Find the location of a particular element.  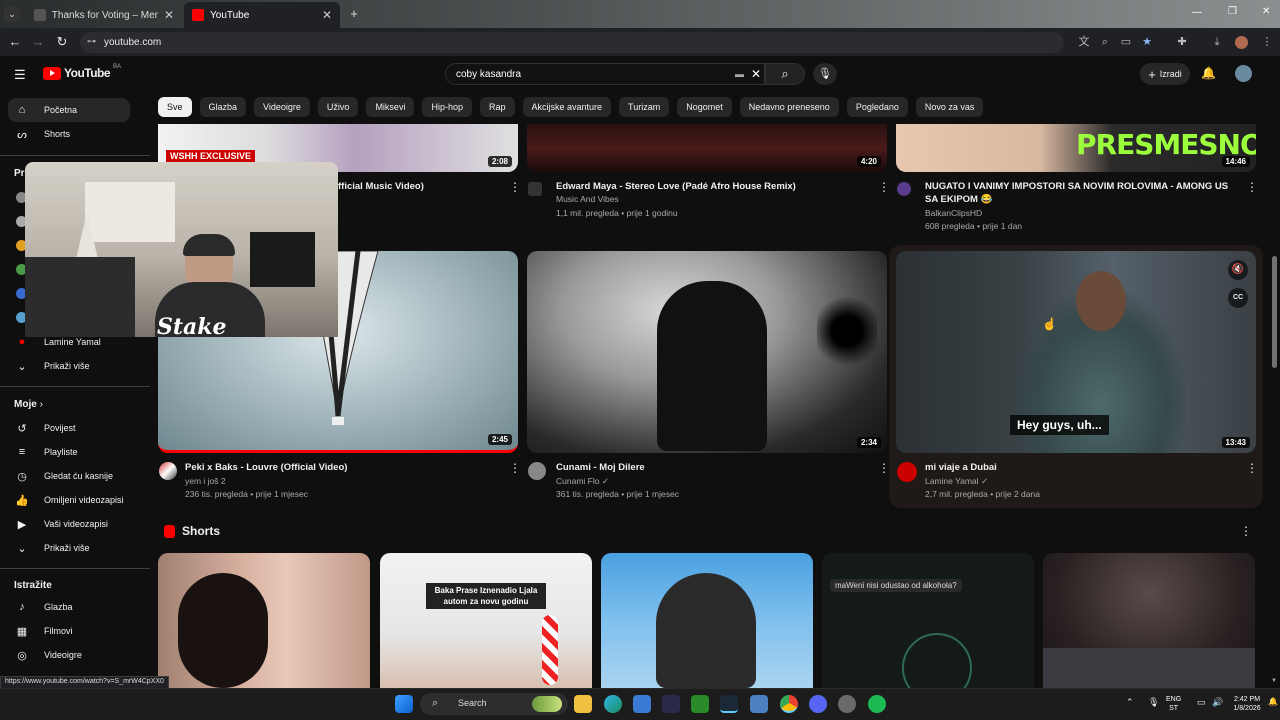

sidebar-item-music: ♪ Glazba is located at coordinates (69, 607).